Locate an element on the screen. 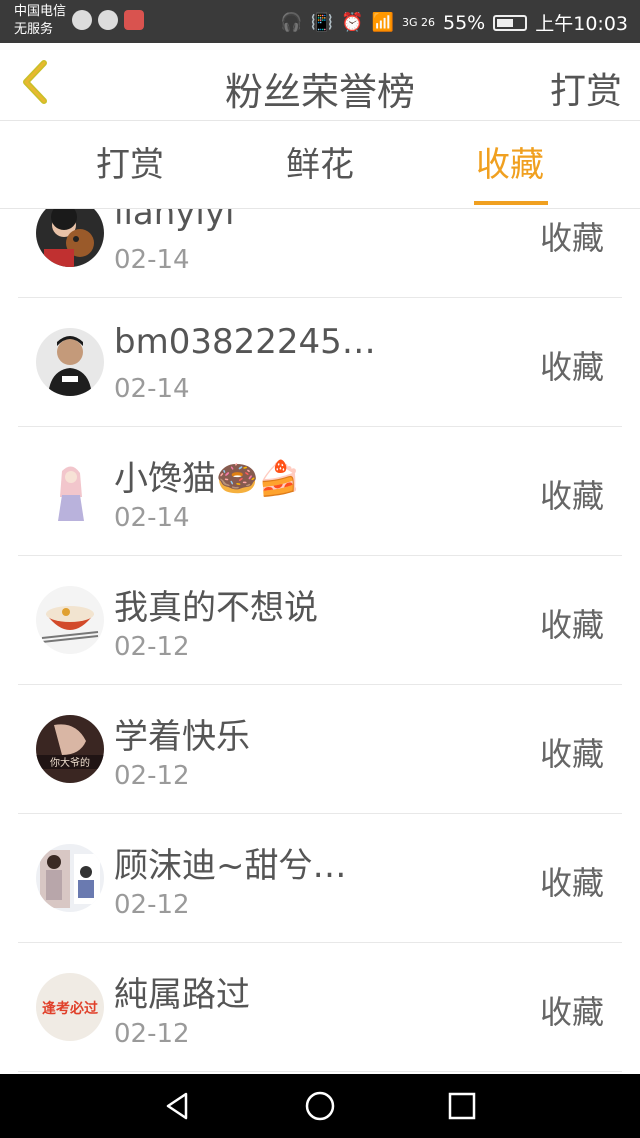 This screenshot has width=640, height=1138. globe-icon is located at coordinates (82, 20).